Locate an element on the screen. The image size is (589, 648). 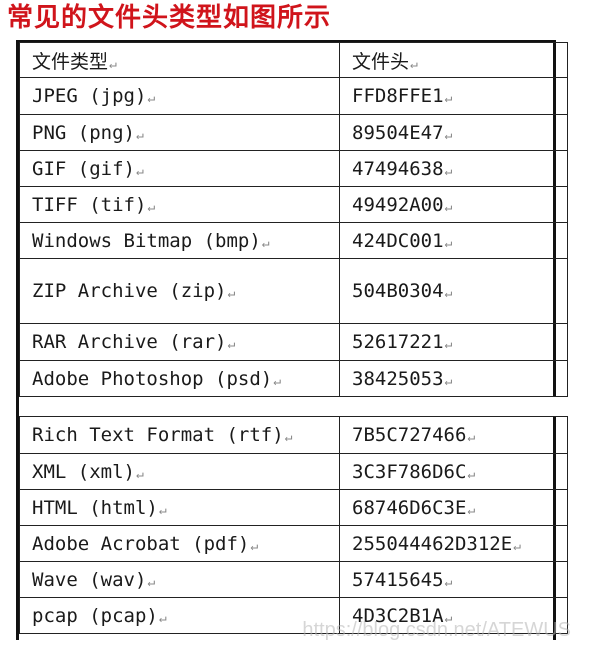
table-row: Wave (wav)↵ 57415645↵ is located at coordinates (293, 579).